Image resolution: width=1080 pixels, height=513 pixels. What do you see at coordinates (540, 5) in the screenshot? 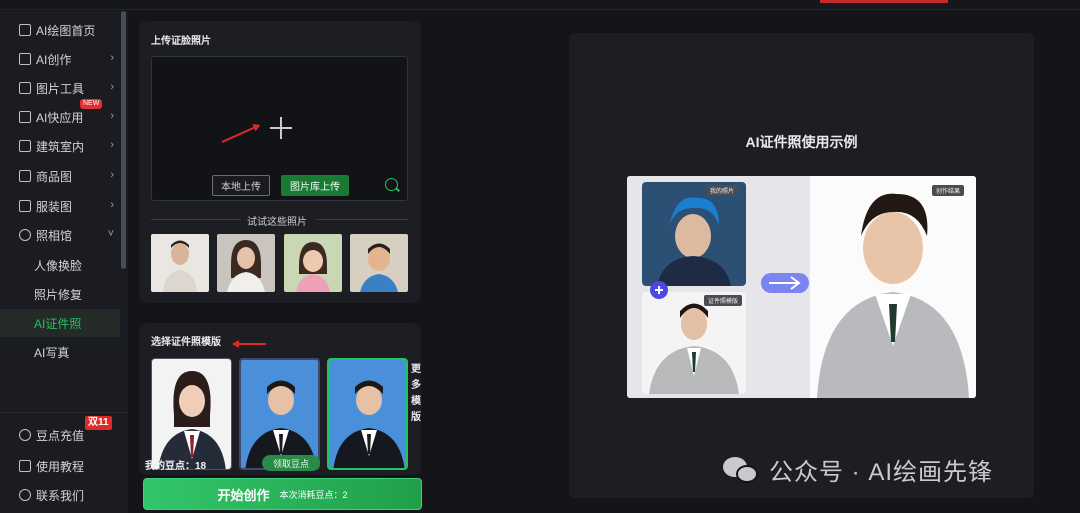
I see `top-bar` at bounding box center [540, 5].